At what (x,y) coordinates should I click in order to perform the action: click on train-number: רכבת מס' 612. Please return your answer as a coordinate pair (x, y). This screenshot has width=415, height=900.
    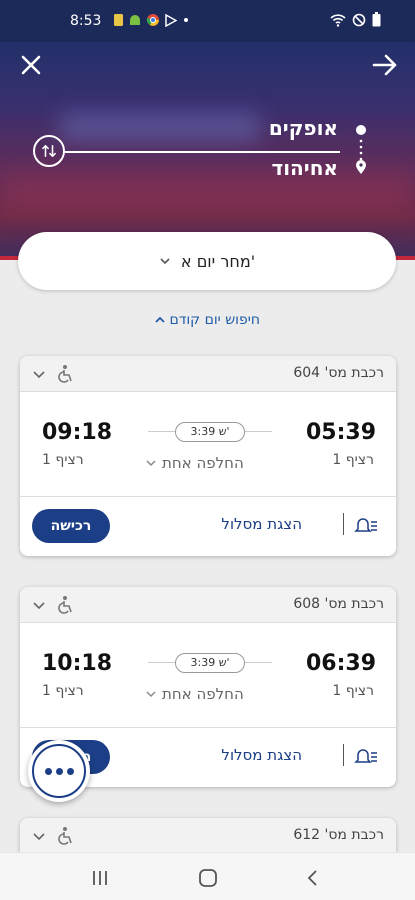
    Looking at the image, I should click on (338, 835).